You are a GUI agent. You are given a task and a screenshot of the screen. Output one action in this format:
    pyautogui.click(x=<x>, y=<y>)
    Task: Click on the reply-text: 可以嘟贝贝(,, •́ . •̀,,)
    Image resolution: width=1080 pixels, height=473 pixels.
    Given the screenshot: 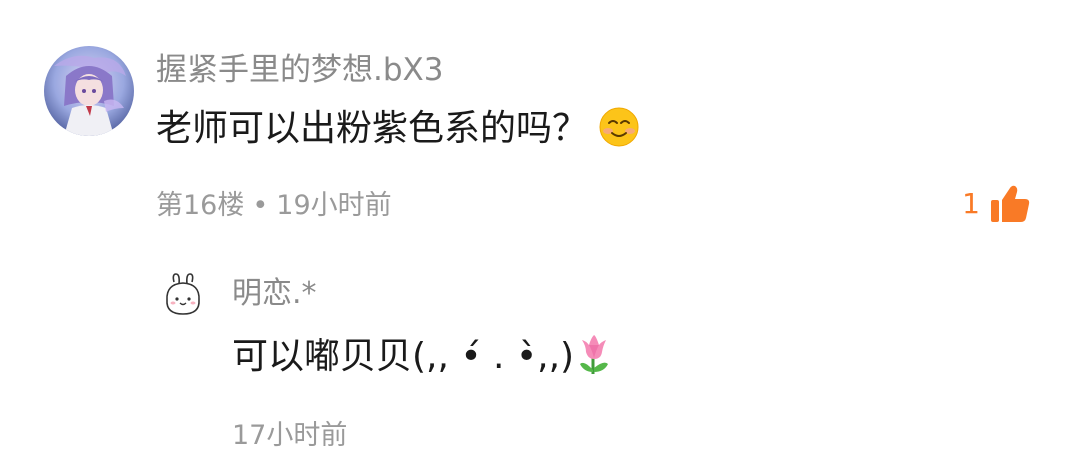 What is the action you would take?
    pyautogui.click(x=422, y=357)
    